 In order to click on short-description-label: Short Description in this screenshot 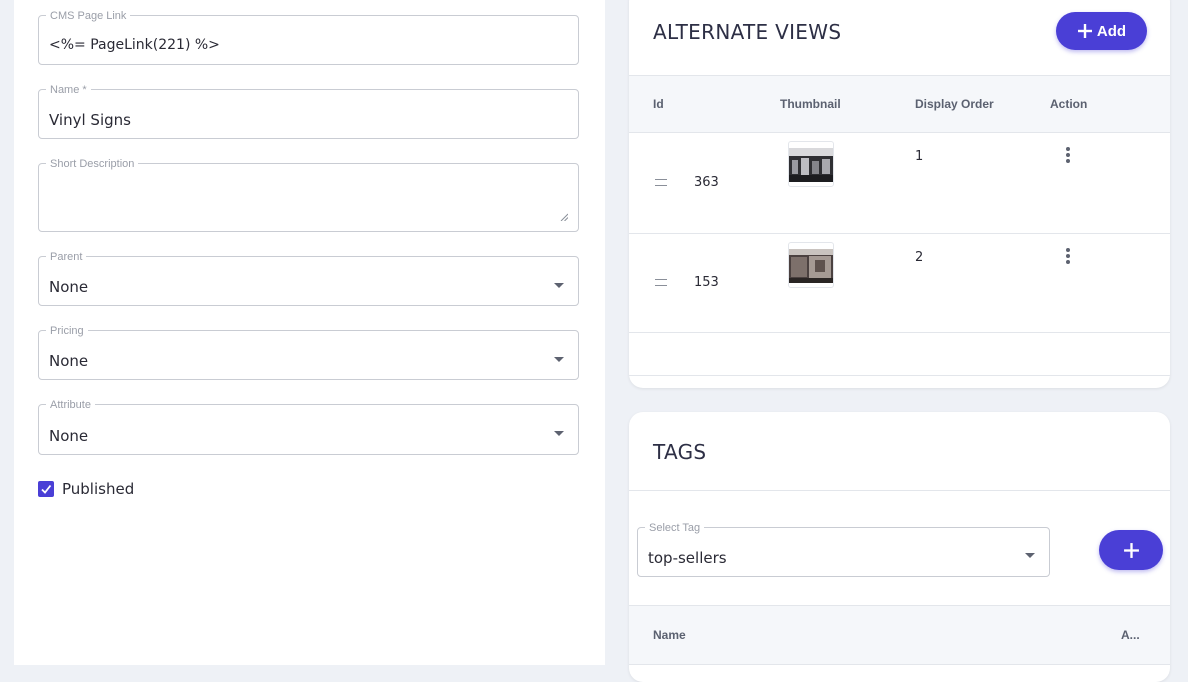, I will do `click(92, 164)`.